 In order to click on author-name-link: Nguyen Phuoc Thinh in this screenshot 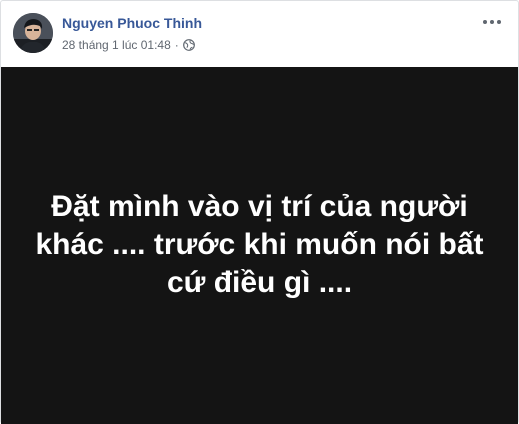, I will do `click(132, 23)`.